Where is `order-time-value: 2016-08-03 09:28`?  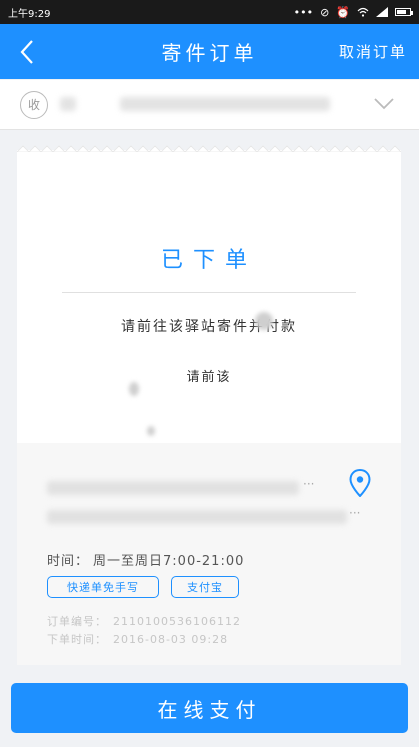 order-time-value: 2016-08-03 09:28 is located at coordinates (171, 639).